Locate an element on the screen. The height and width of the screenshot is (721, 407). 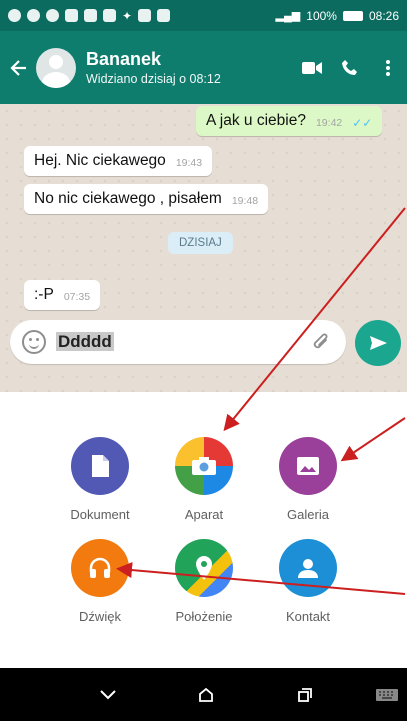
message-input: Ddddd is located at coordinates (182, 342).